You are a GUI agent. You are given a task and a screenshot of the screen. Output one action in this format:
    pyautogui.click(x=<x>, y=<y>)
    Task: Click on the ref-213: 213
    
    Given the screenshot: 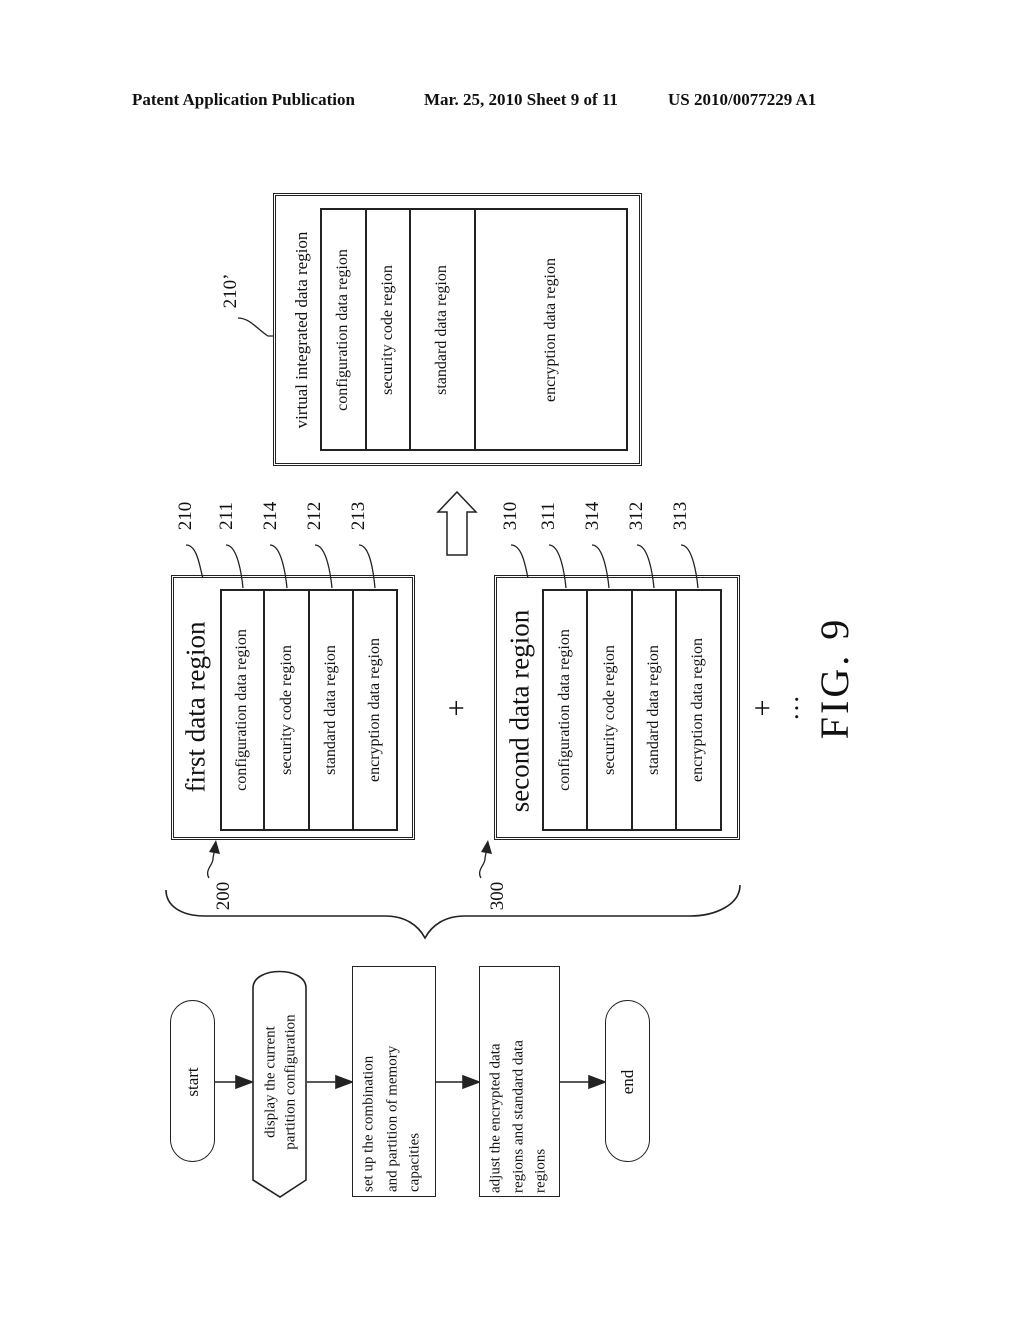 What is the action you would take?
    pyautogui.click(x=359, y=516)
    